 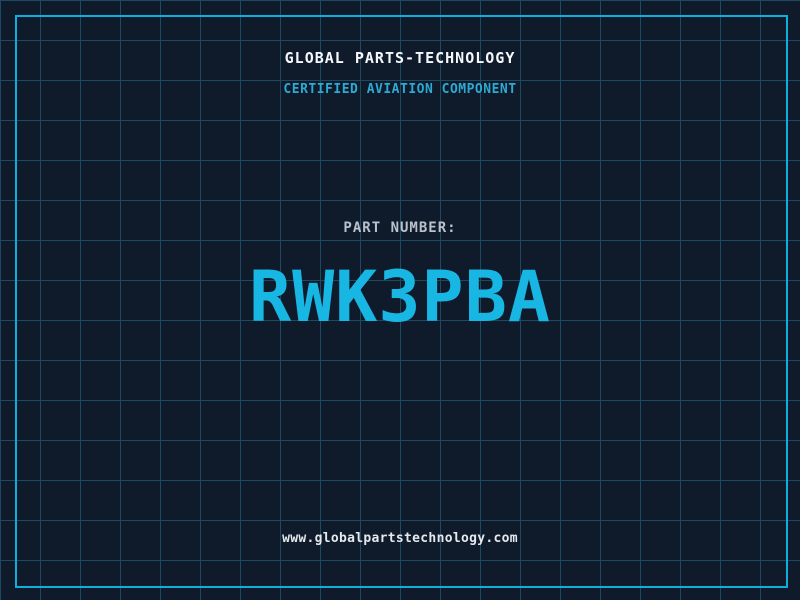 What do you see at coordinates (400, 228) in the screenshot?
I see `part-number-label: PART NUMBER:` at bounding box center [400, 228].